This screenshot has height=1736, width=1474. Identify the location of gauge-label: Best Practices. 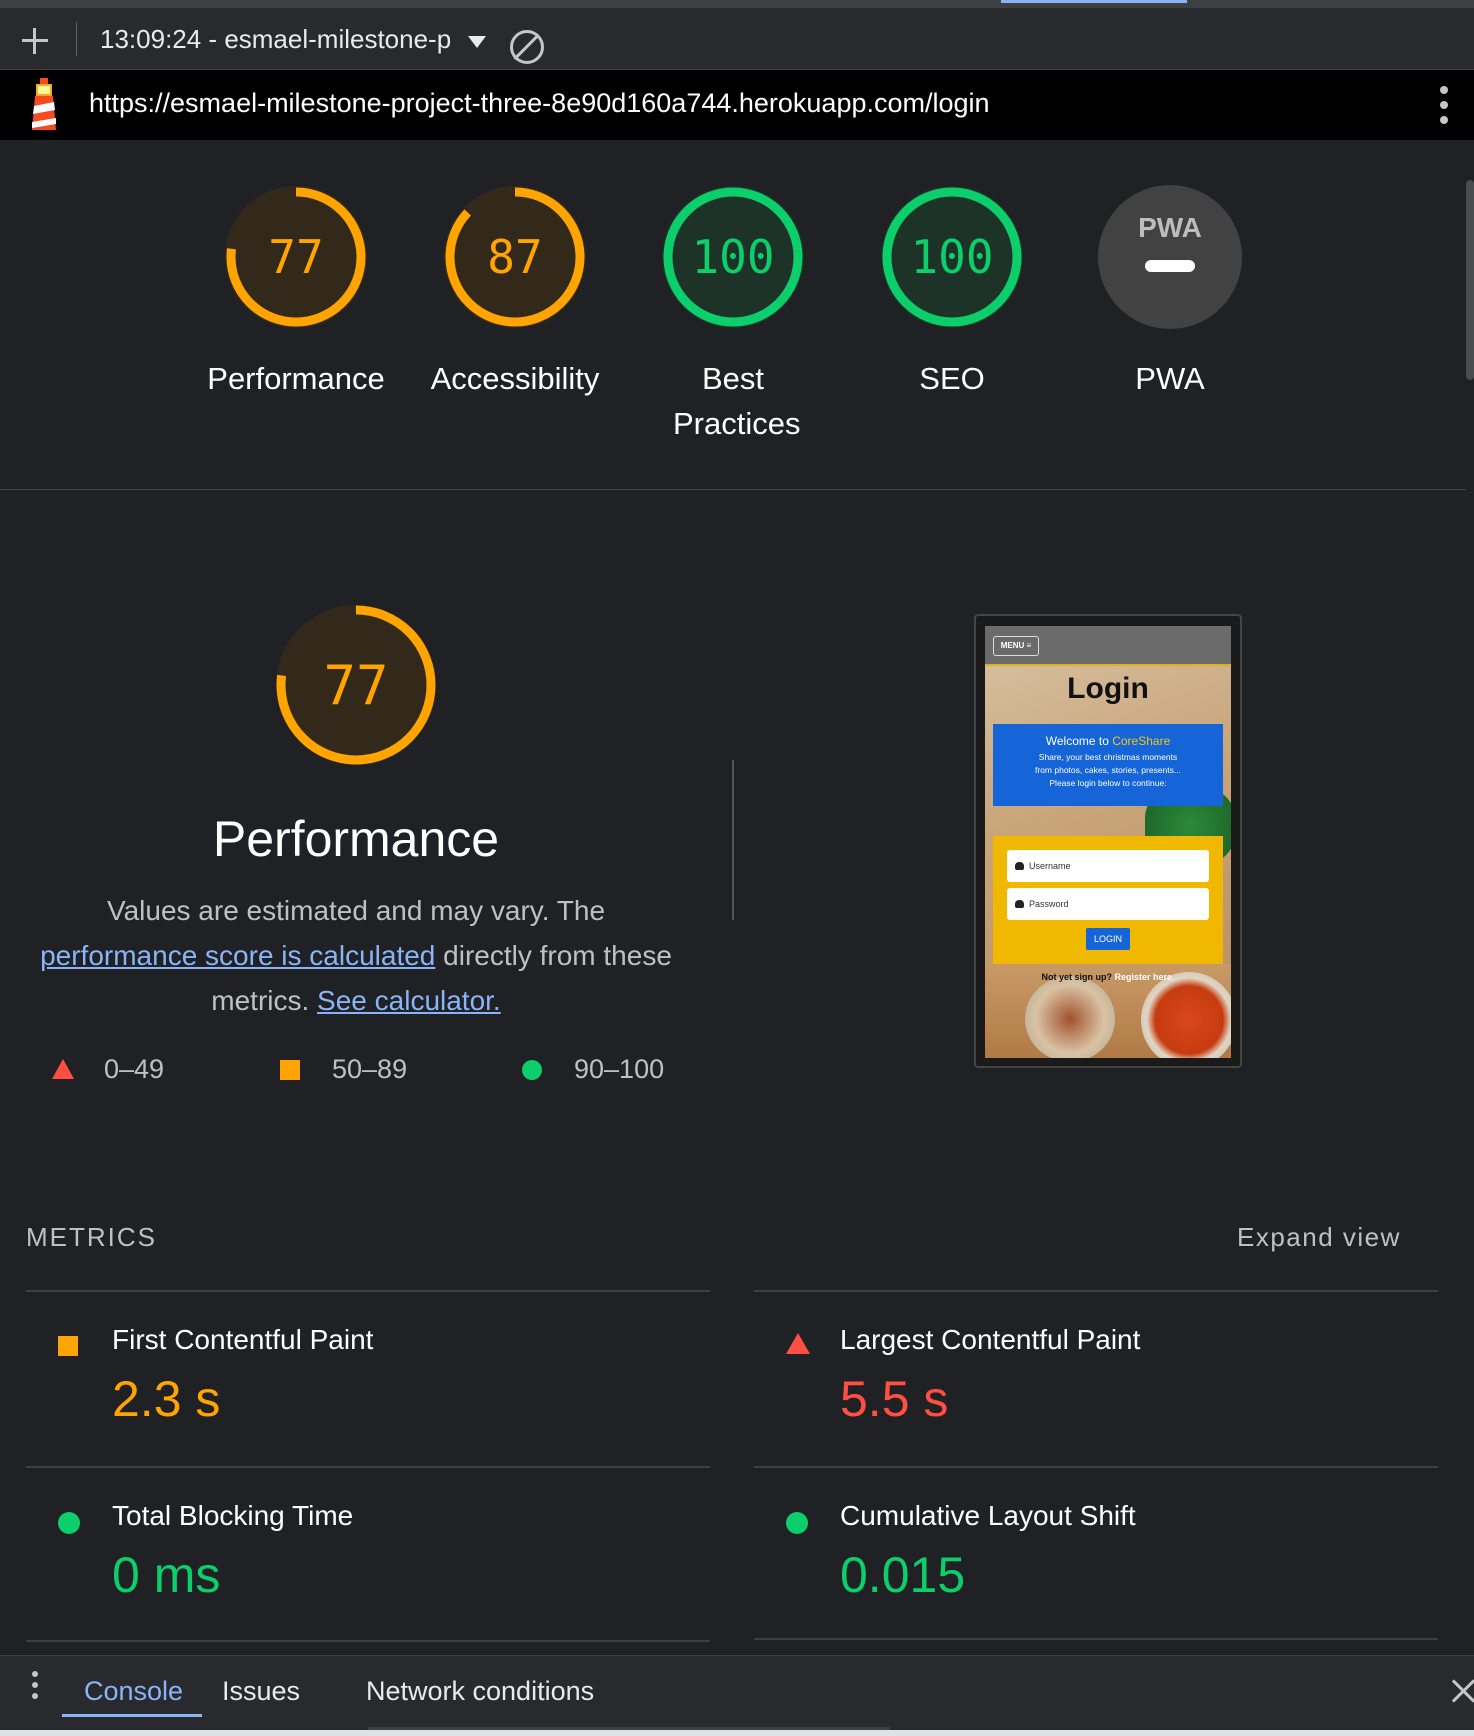
(737, 401).